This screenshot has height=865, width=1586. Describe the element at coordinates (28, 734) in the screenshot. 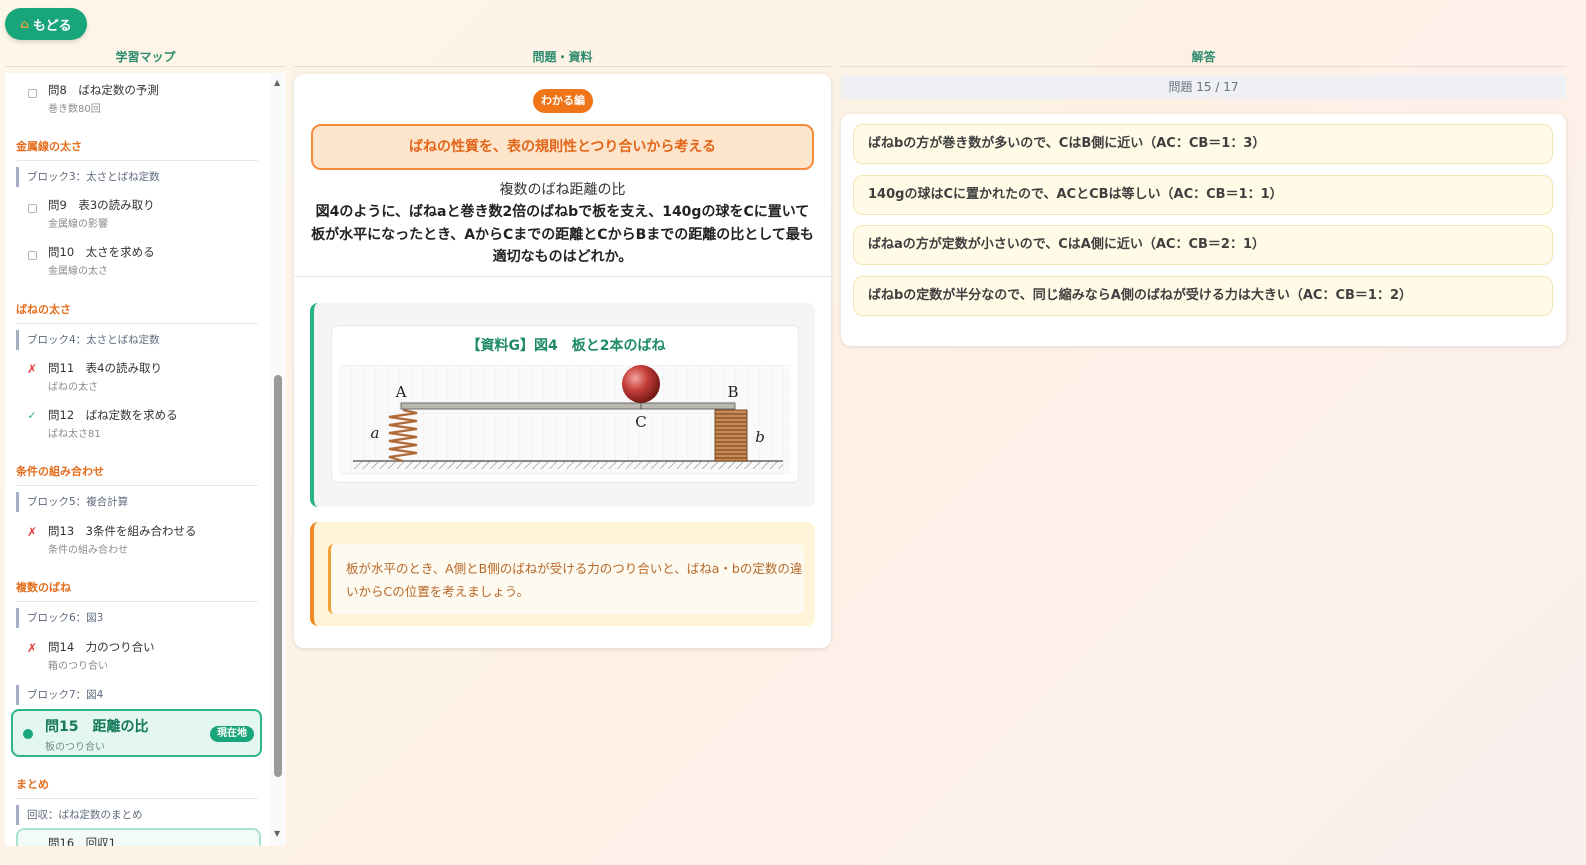

I see `current-dot-icon` at that location.